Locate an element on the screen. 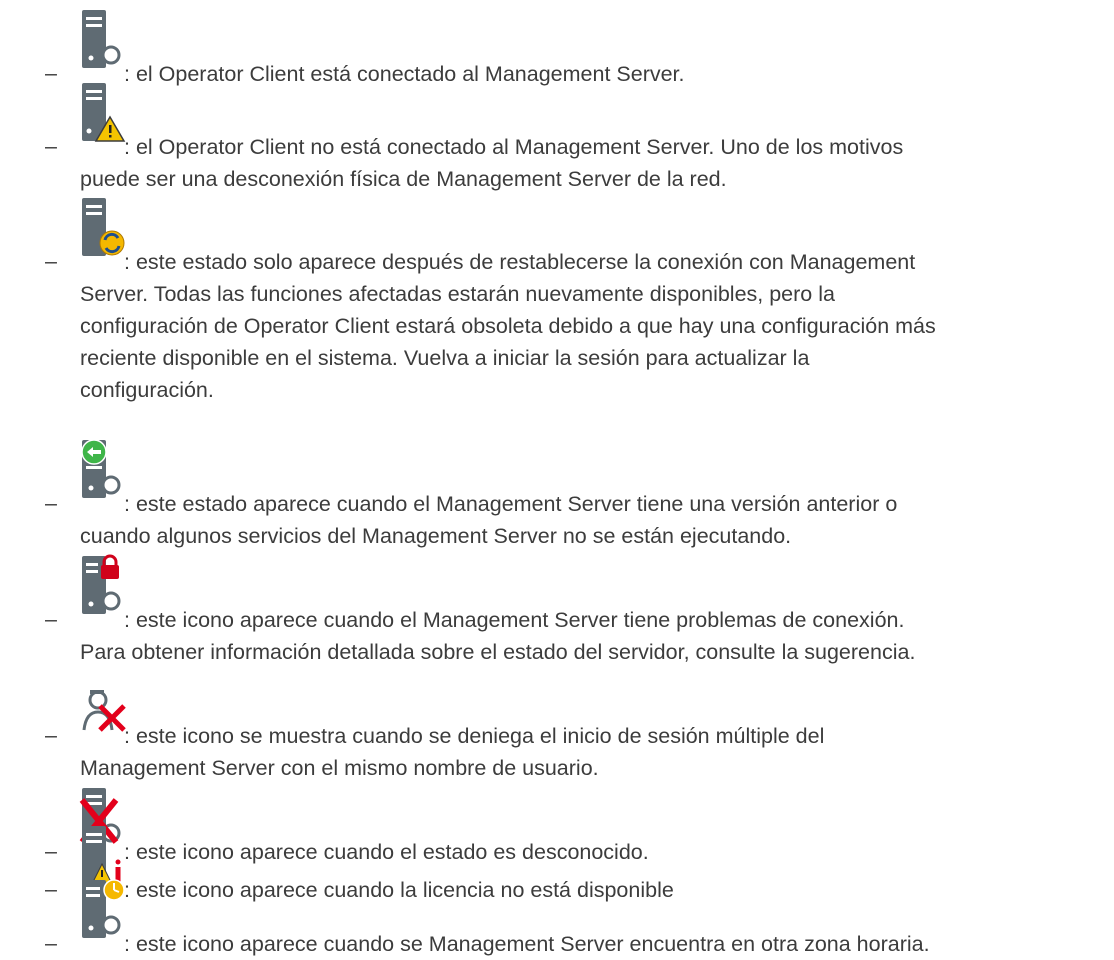 This screenshot has width=1114, height=960. item-text-continued: configuración. is located at coordinates (147, 390).